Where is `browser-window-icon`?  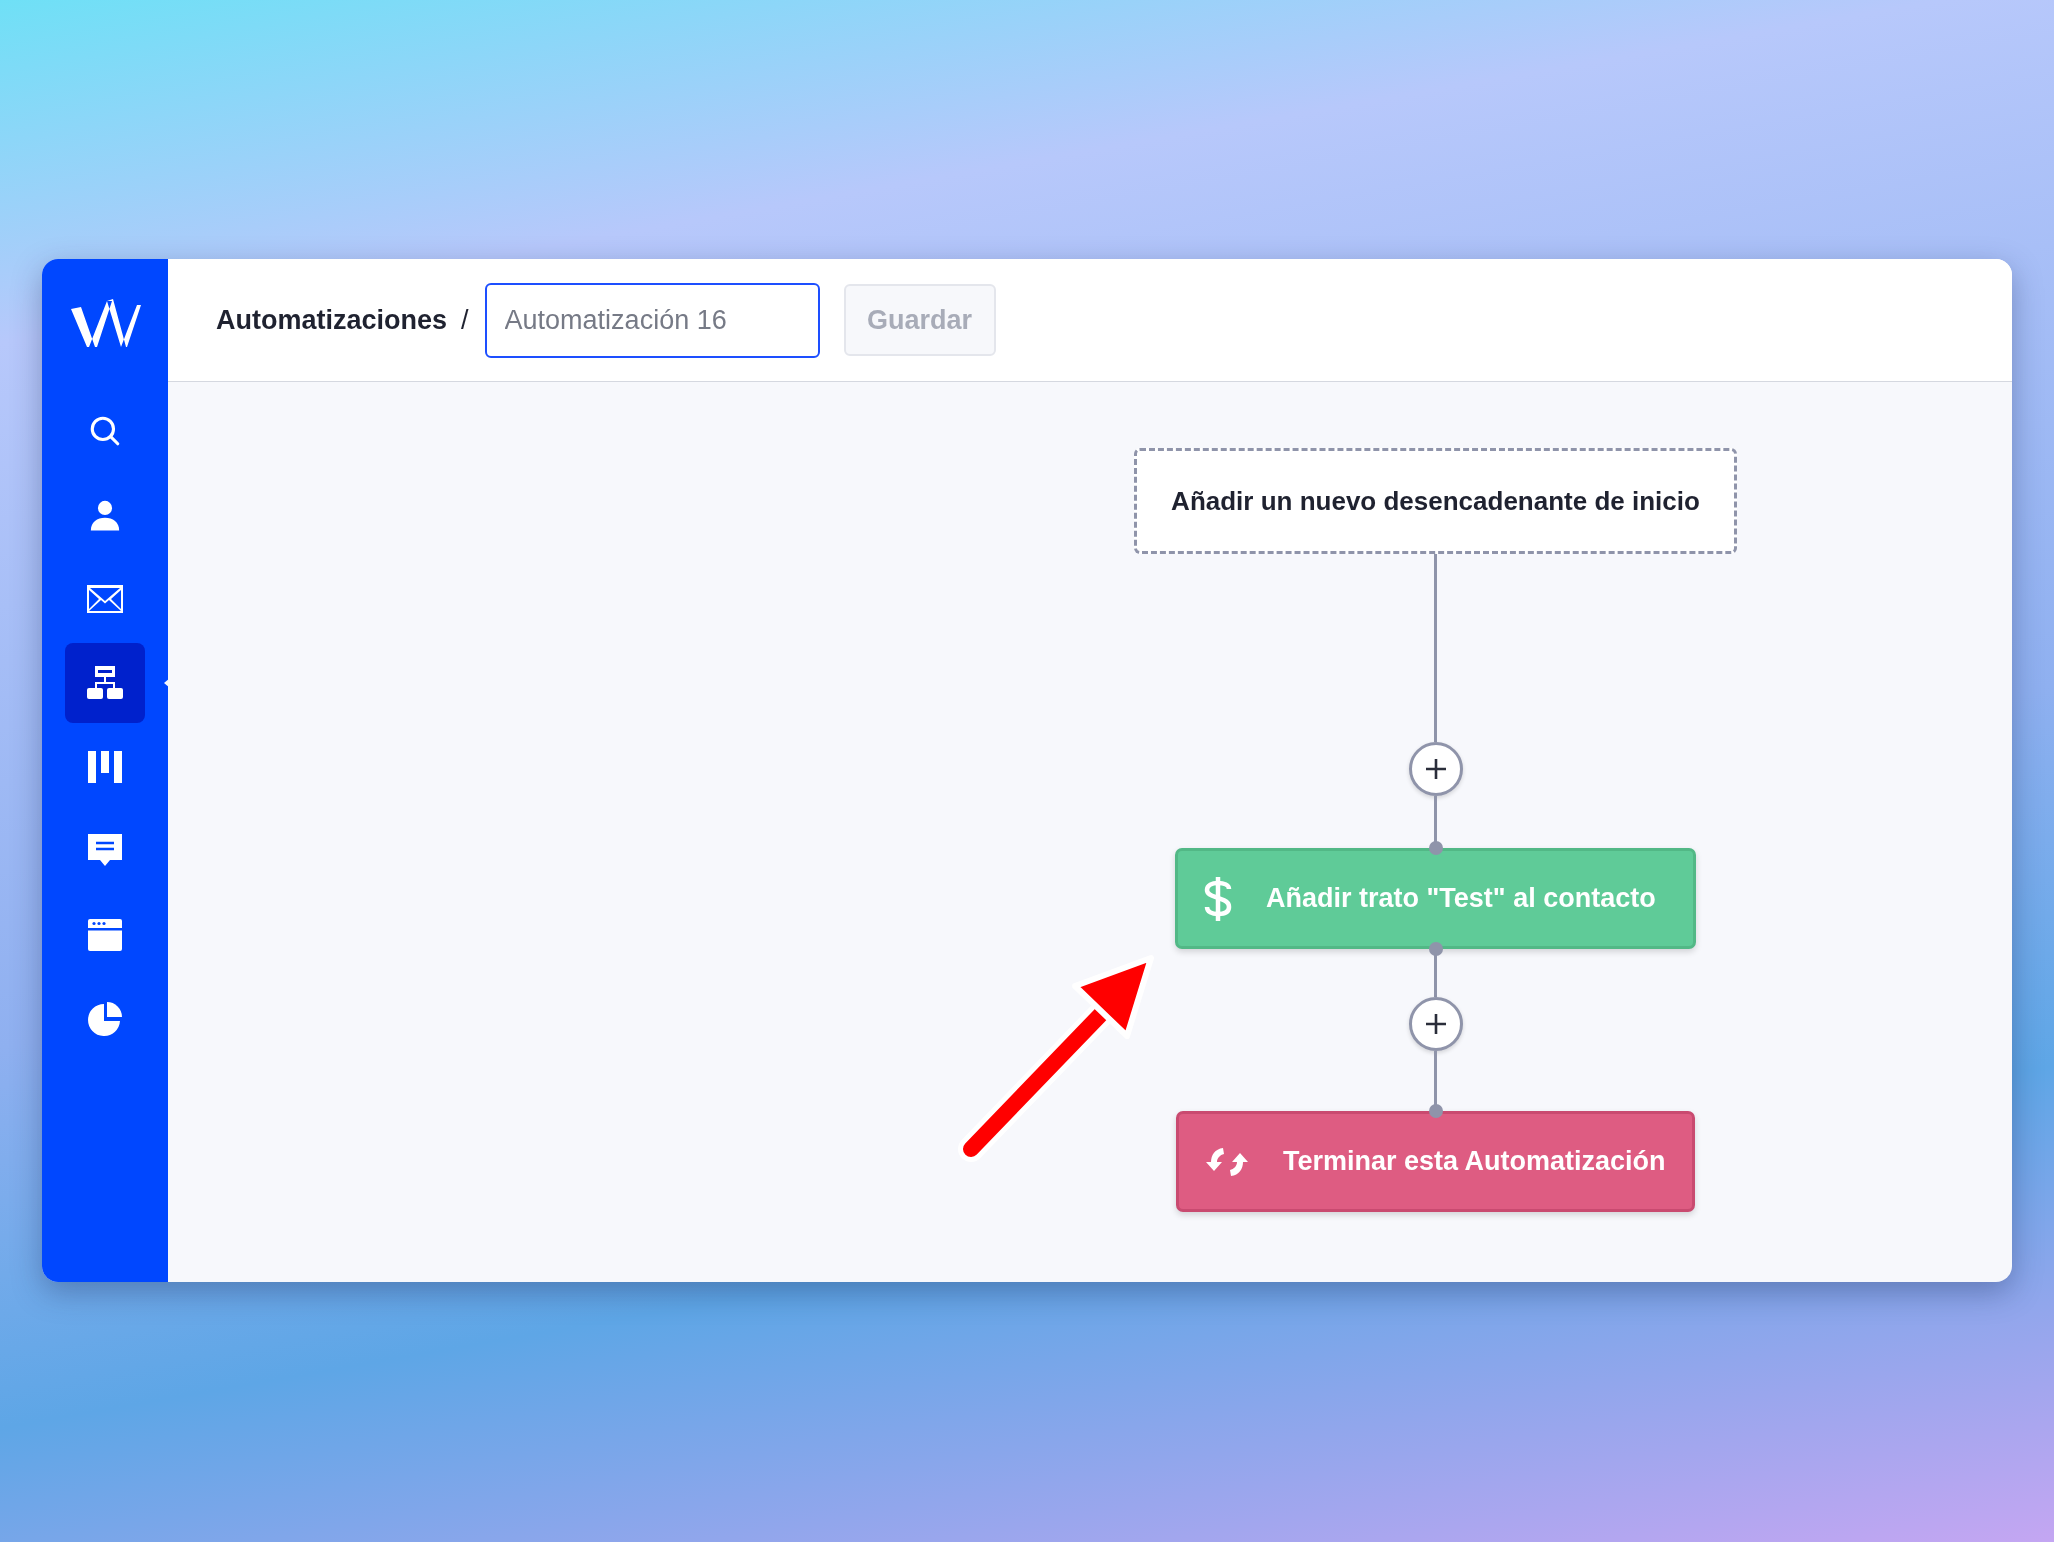 browser-window-icon is located at coordinates (105, 935).